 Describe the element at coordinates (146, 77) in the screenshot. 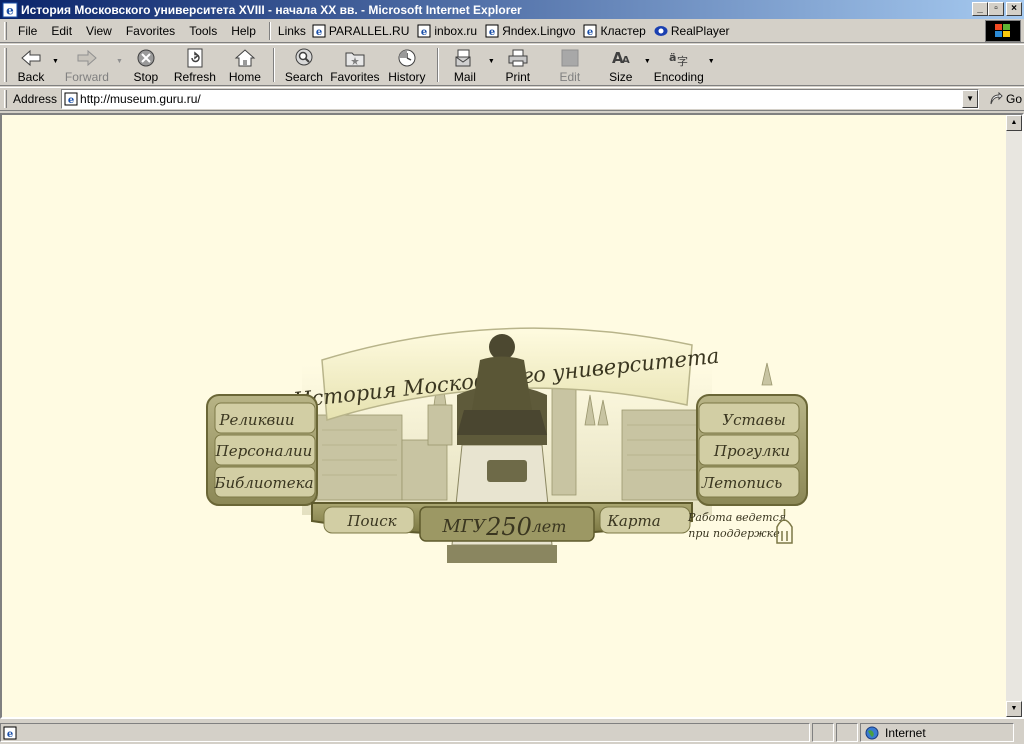

I see `stop-label: Stop` at that location.